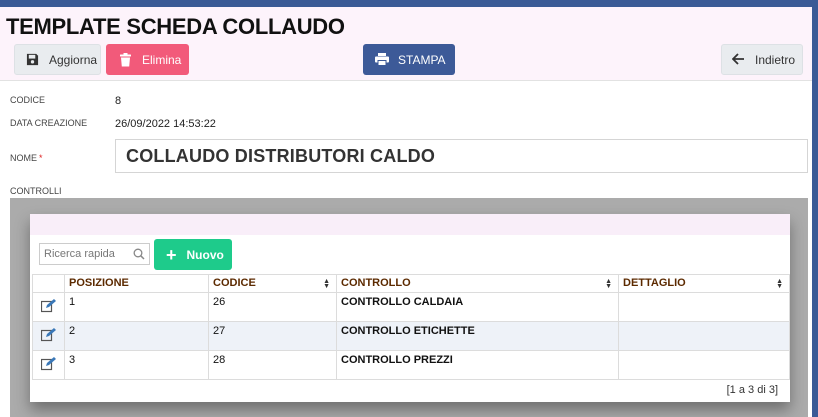 This screenshot has height=417, width=818. Describe the element at coordinates (704, 283) in the screenshot. I see `column-header-dettaglio: DETTAGLIO ▲ ▼` at that location.